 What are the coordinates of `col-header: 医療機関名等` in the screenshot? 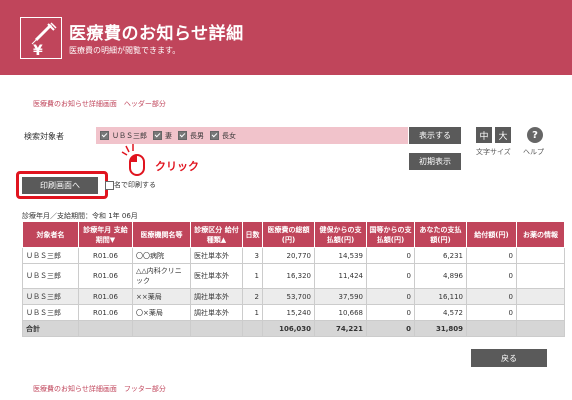 It's located at (161, 234).